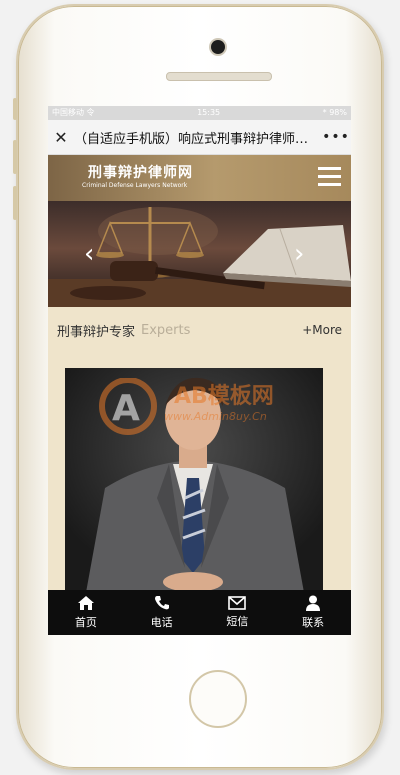 This screenshot has height=775, width=400. Describe the element at coordinates (199, 178) in the screenshot. I see `site-header: 刑事辩护律师网 Criminal Defense Lawyers Network` at that location.